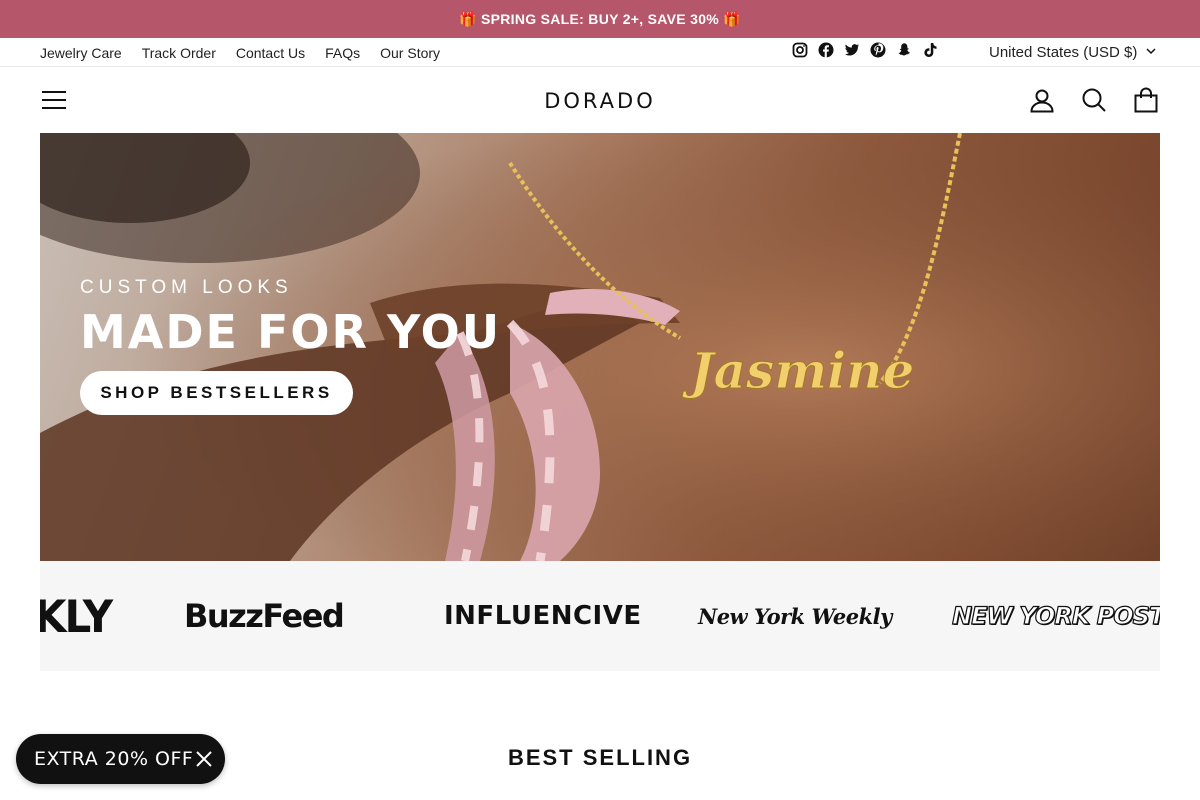  What do you see at coordinates (795, 616) in the screenshot?
I see `press-logo-new-york-weekly: New York Weekly` at bounding box center [795, 616].